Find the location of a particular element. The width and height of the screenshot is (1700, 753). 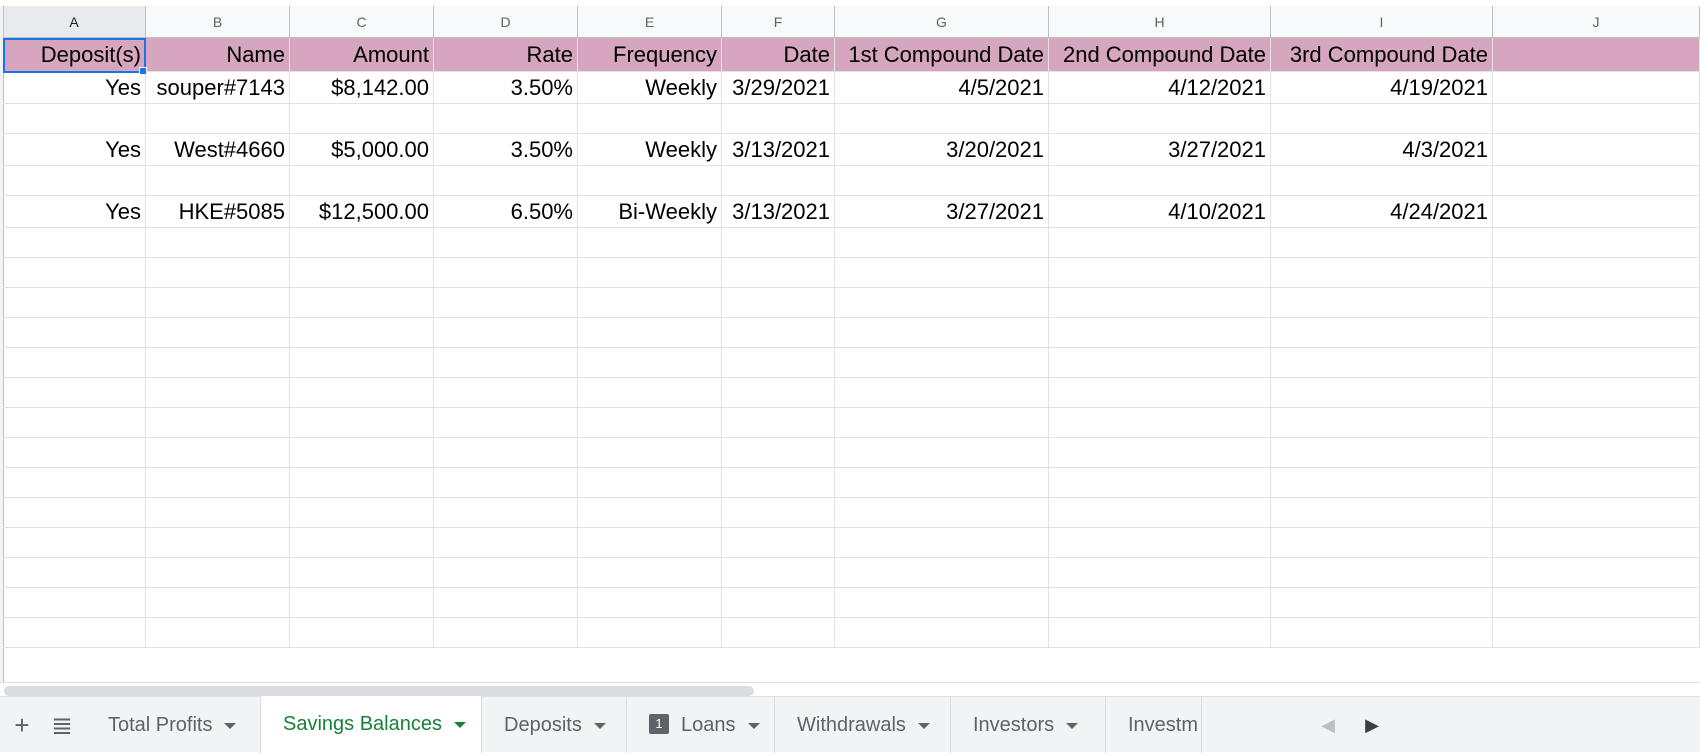

cell-d: 6.50% is located at coordinates (506, 212).